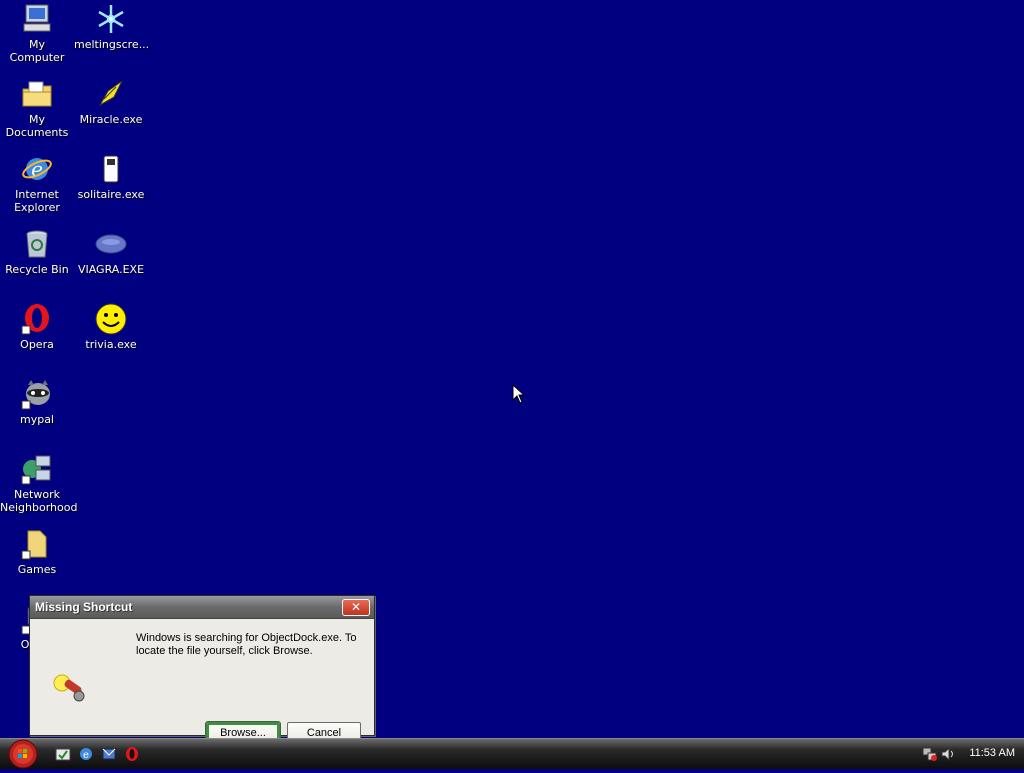 Image resolution: width=1024 pixels, height=773 pixels. I want to click on desktop-icon-label: My Computer, so click(37, 51).